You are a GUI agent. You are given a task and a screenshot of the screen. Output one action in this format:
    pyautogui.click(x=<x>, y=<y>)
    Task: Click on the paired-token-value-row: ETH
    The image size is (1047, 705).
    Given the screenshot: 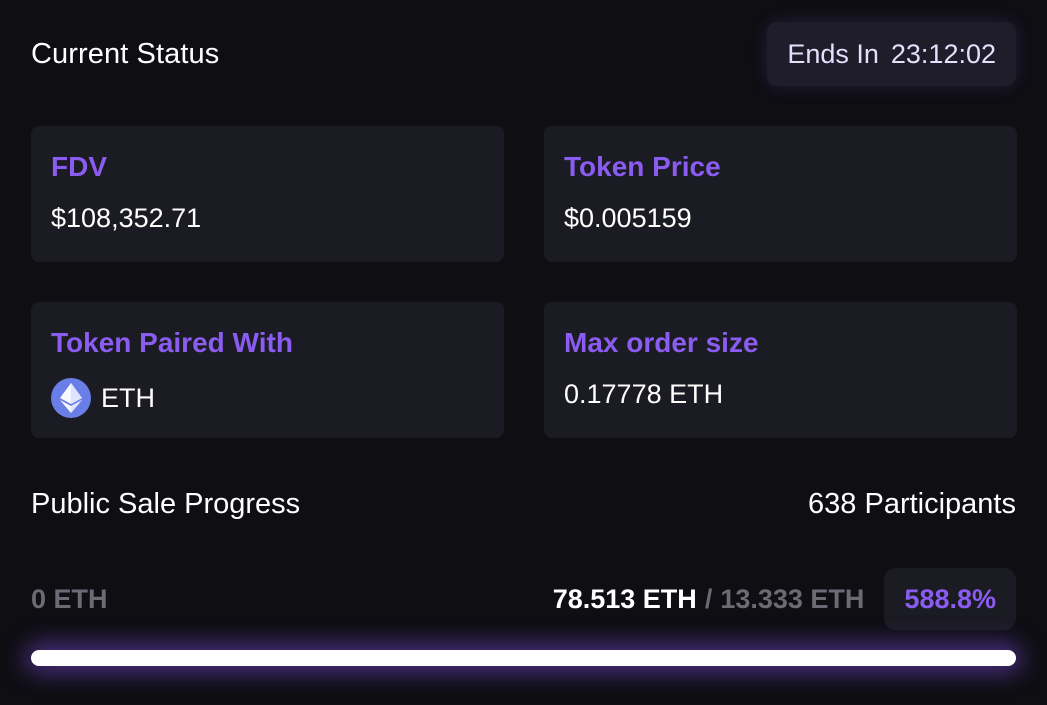 What is the action you would take?
    pyautogui.click(x=267, y=398)
    